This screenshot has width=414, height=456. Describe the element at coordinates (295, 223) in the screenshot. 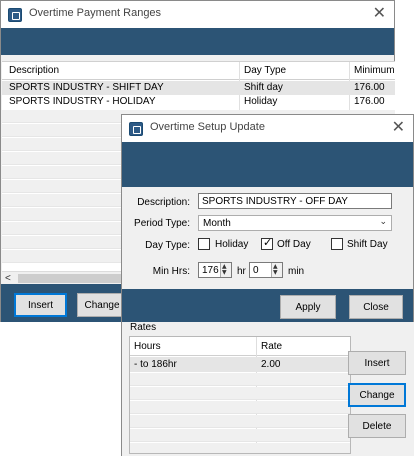

I see `period-type-select: Month ⌄` at that location.